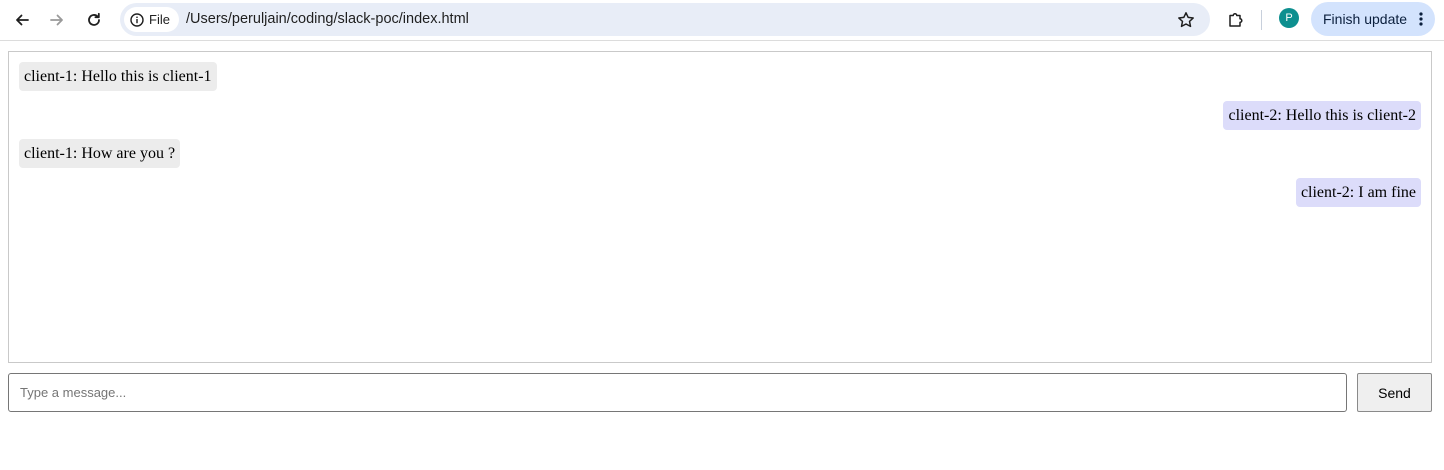 The image size is (1444, 470). Describe the element at coordinates (1365, 19) in the screenshot. I see `finish-update-label: Finish update` at that location.